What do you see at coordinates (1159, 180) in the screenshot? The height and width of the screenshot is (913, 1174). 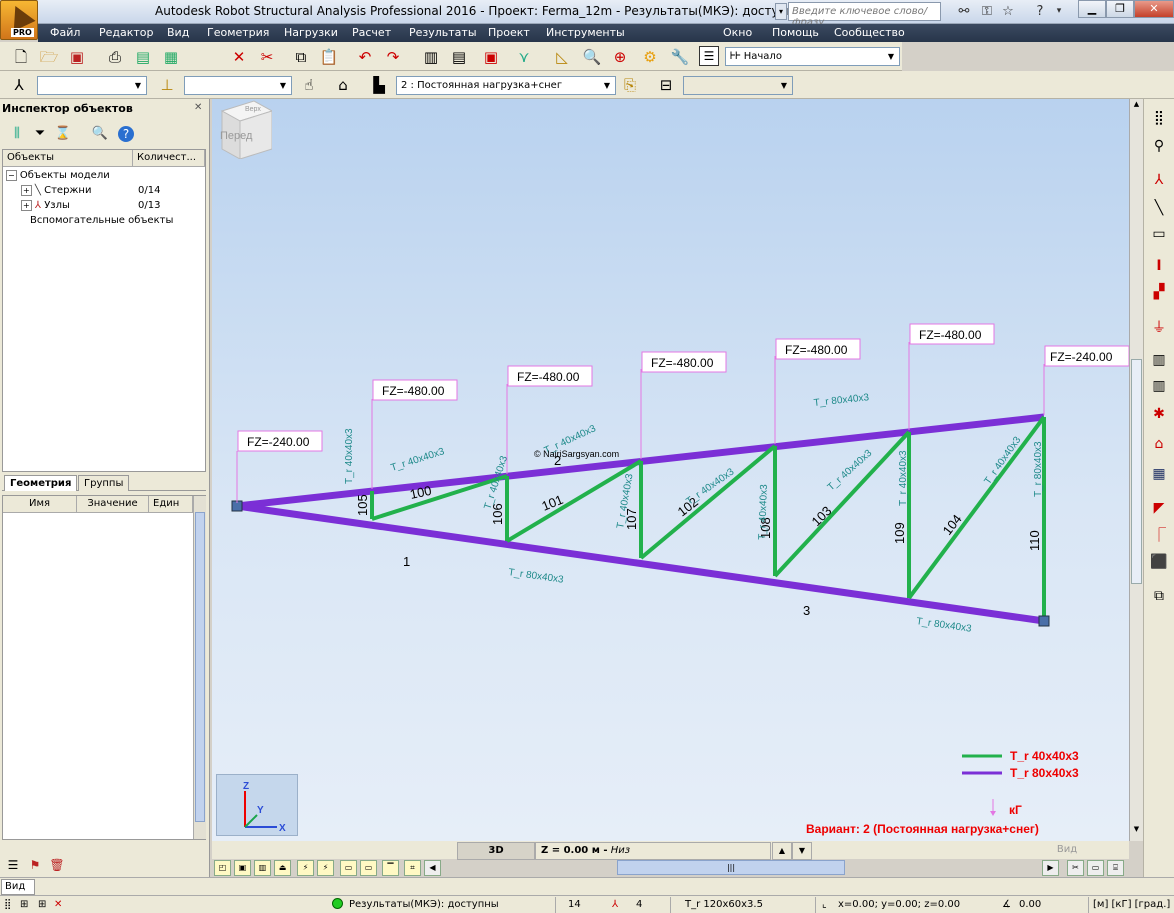 I see `support-icon: ⅄` at bounding box center [1159, 180].